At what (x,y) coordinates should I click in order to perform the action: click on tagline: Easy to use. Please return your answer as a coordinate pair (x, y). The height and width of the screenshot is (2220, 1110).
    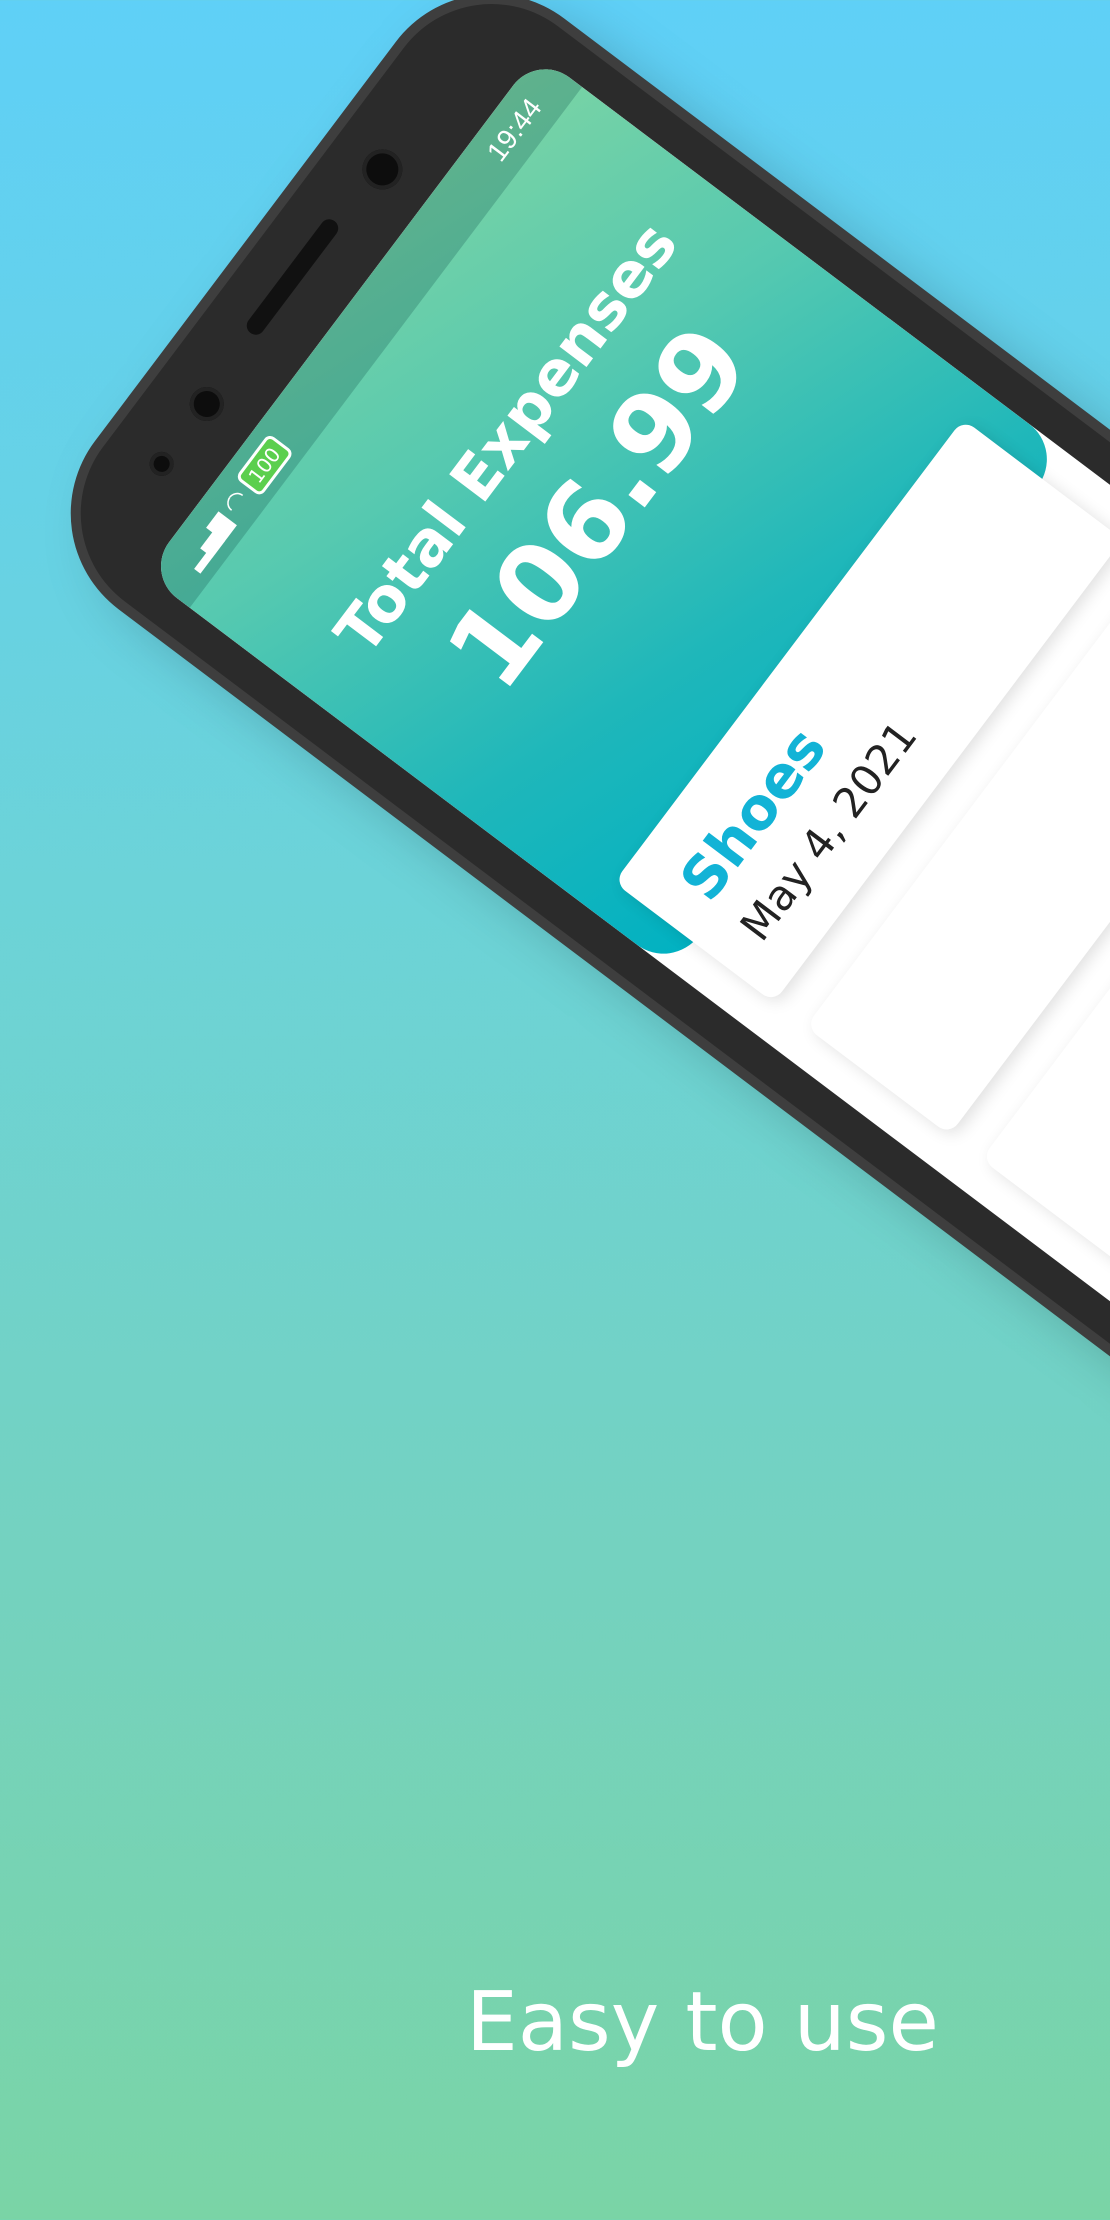
    Looking at the image, I should click on (702, 2022).